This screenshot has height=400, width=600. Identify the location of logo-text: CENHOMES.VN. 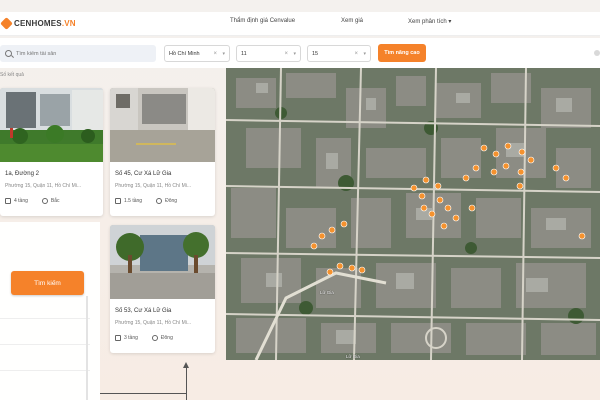
(45, 23).